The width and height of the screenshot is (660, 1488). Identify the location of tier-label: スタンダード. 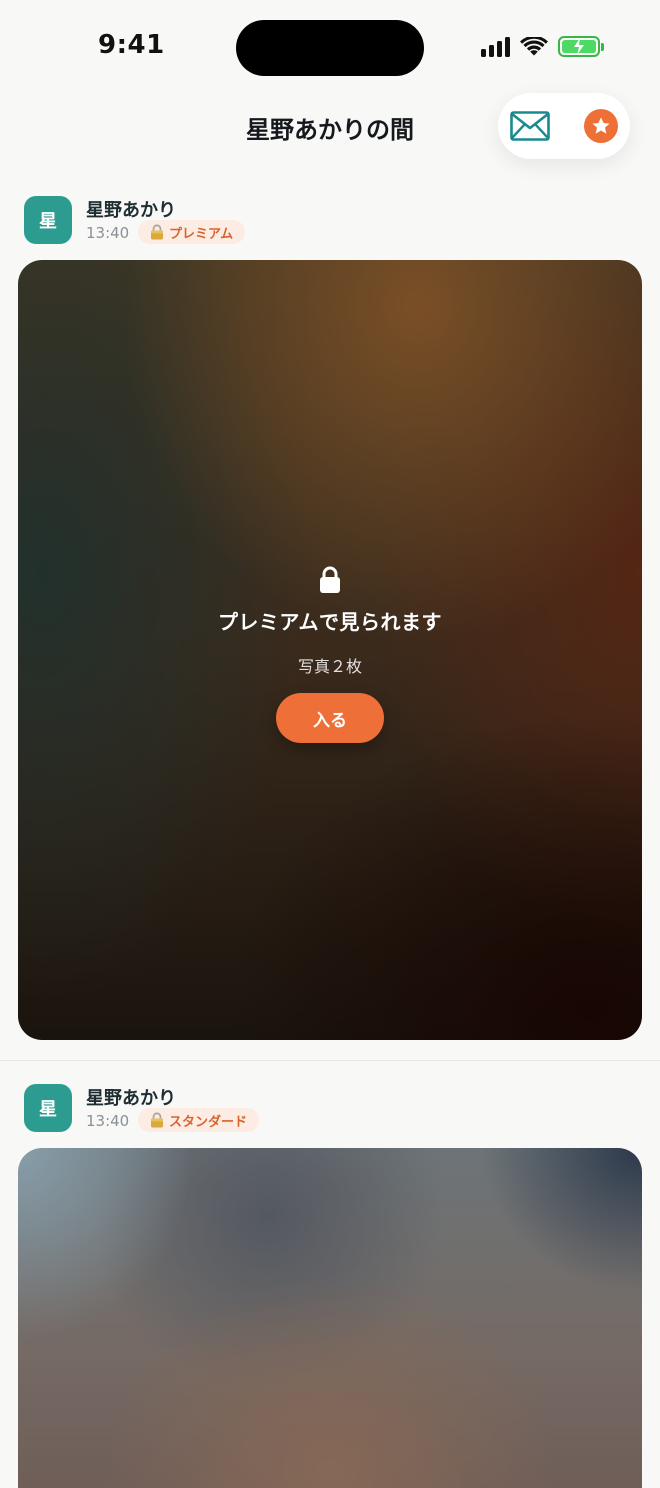
(208, 1122).